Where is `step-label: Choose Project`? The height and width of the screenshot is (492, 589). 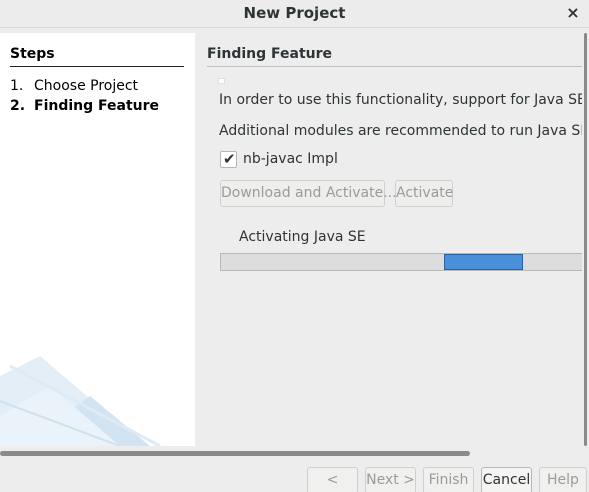 step-label: Choose Project is located at coordinates (86, 86).